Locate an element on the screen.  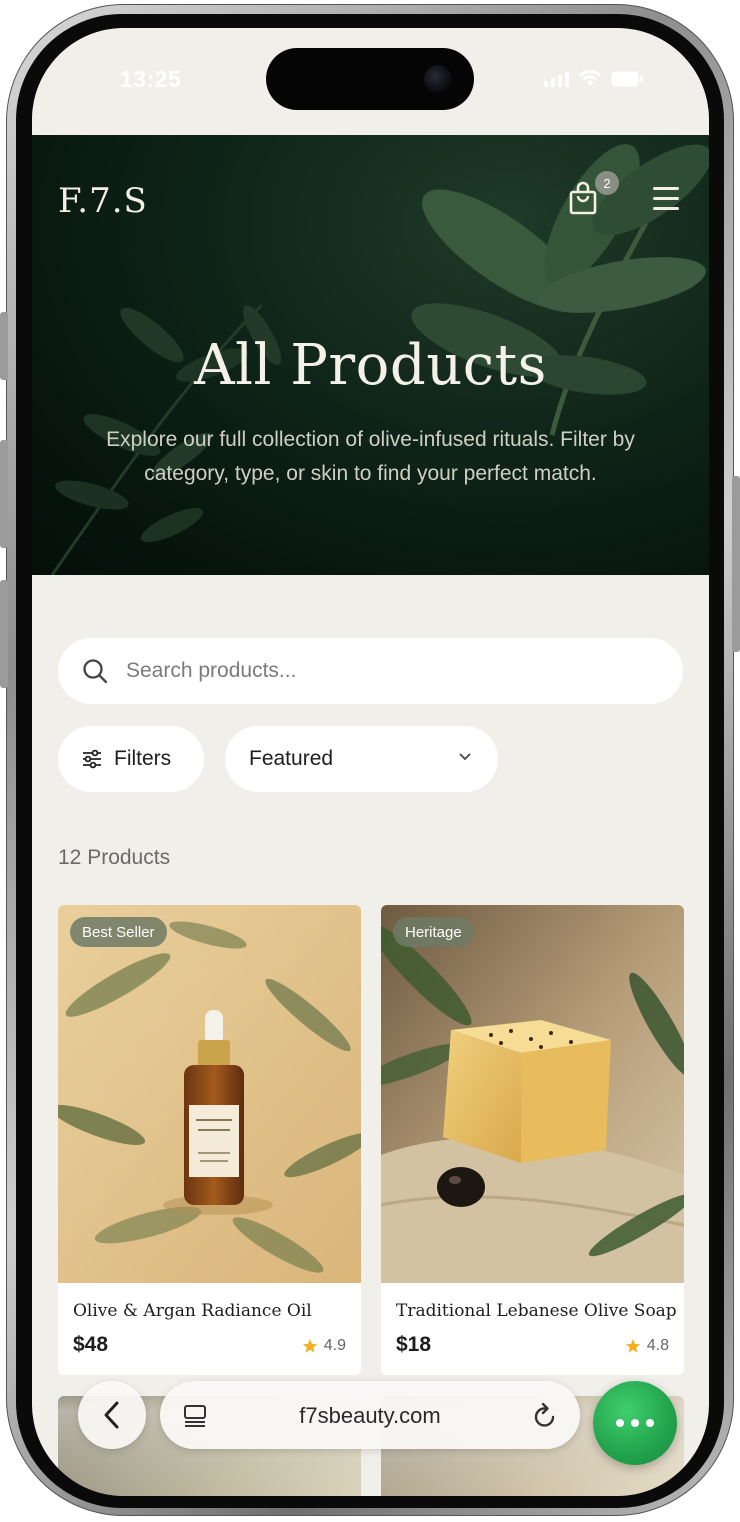
volume-down-button is located at coordinates (4, 634).